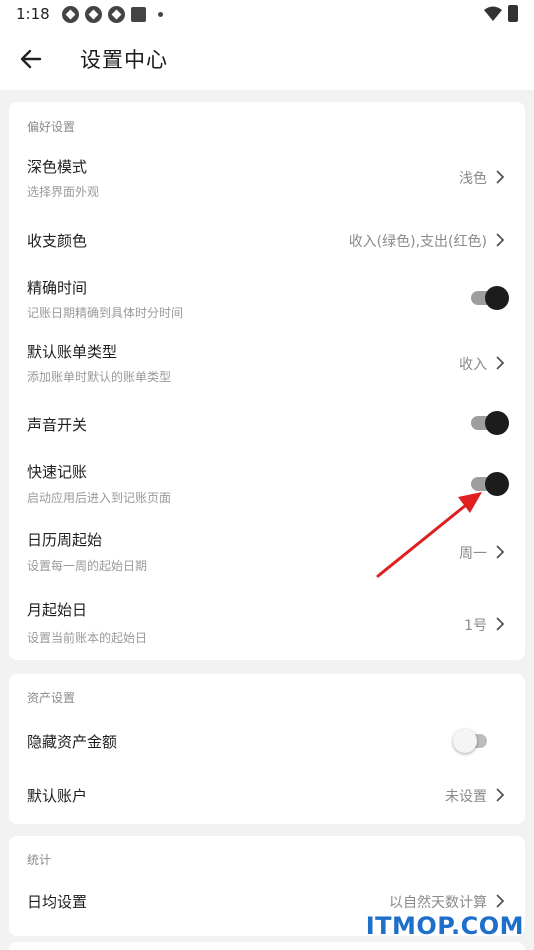 This screenshot has width=534, height=950. What do you see at coordinates (267, 424) in the screenshot?
I see `sound-row: 声音开关` at bounding box center [267, 424].